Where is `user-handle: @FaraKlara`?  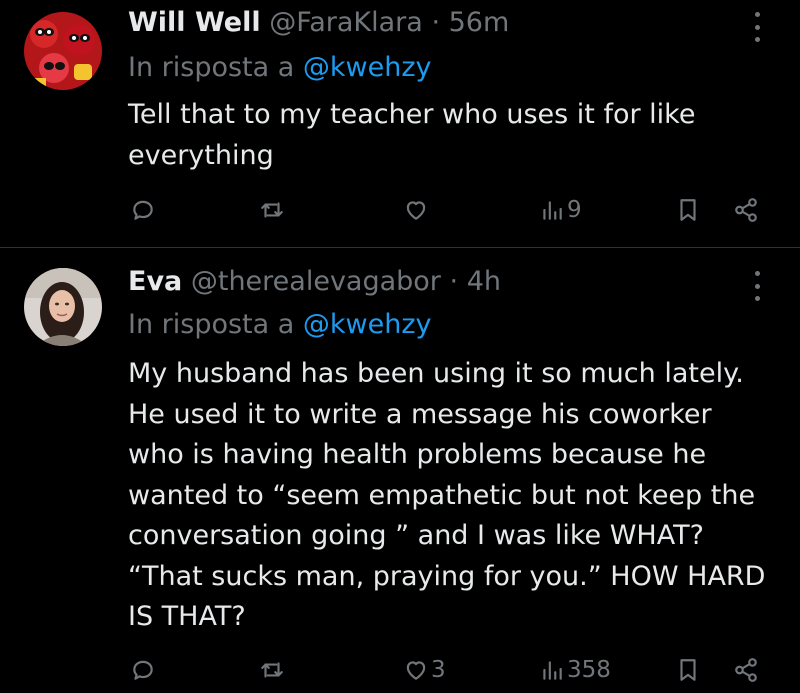 user-handle: @FaraKlara is located at coordinates (346, 22).